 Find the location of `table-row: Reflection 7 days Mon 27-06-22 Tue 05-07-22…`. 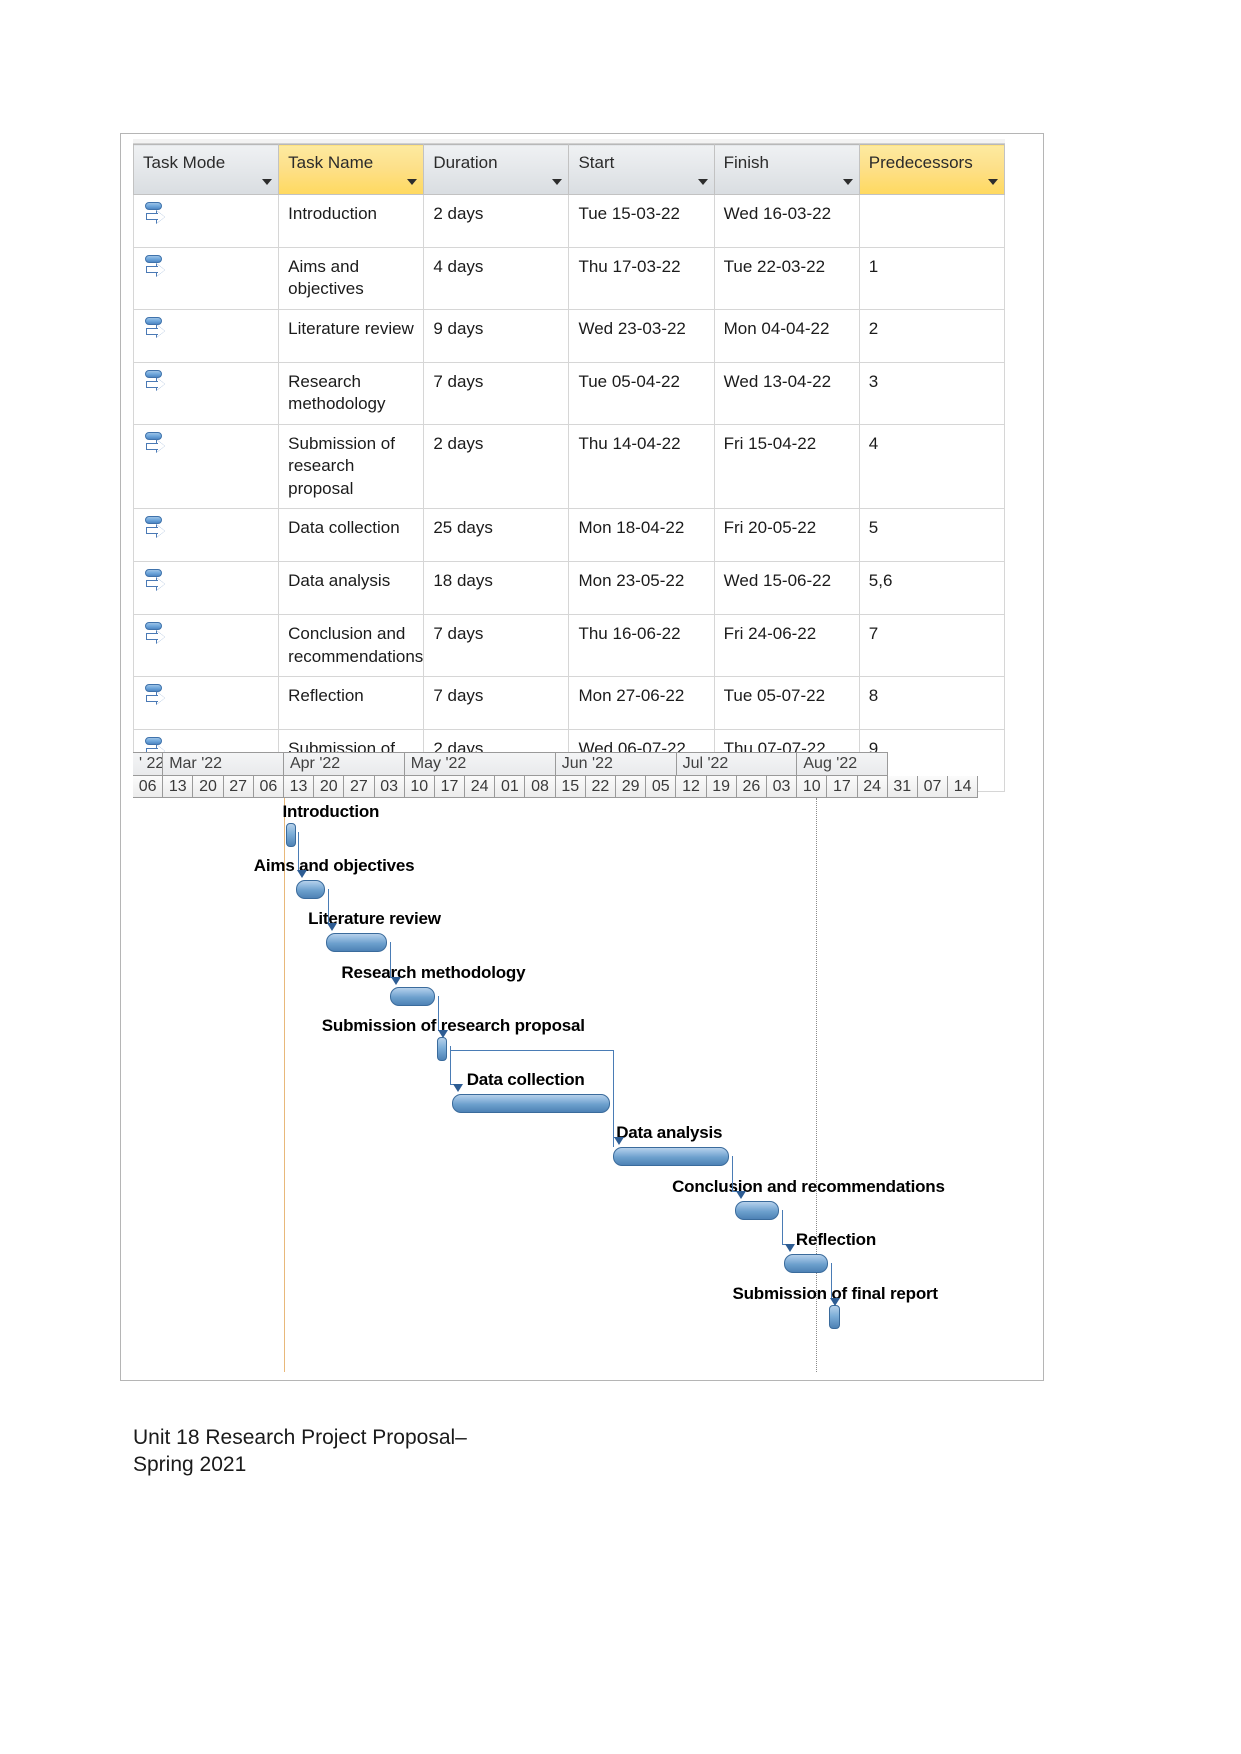

table-row: Reflection 7 days Mon 27-06-22 Tue 05-07-22… is located at coordinates (569, 702).